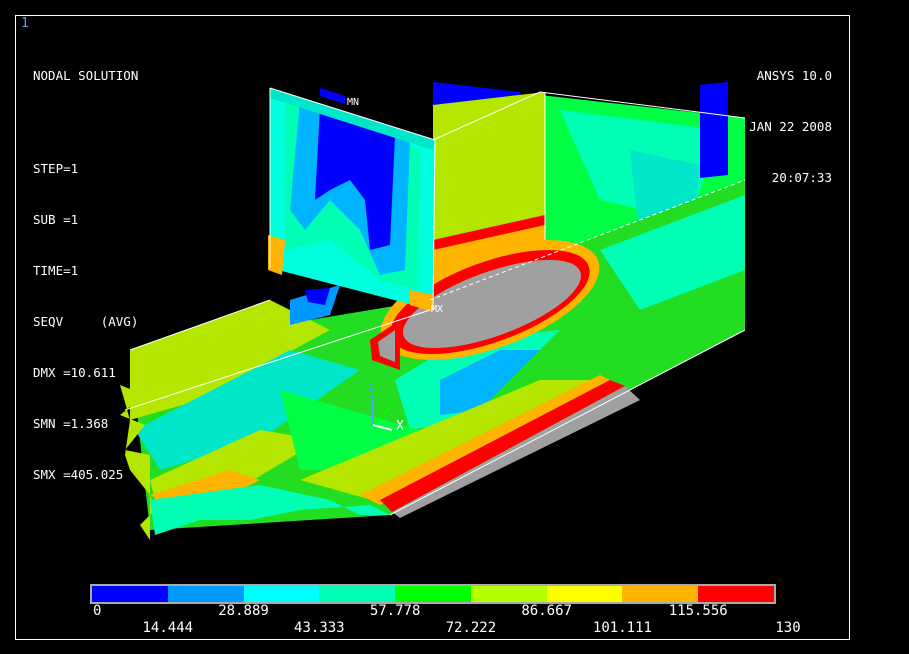 This screenshot has height=654, width=909. What do you see at coordinates (622, 628) in the screenshot?
I see `legend-label: 101.111` at bounding box center [622, 628].